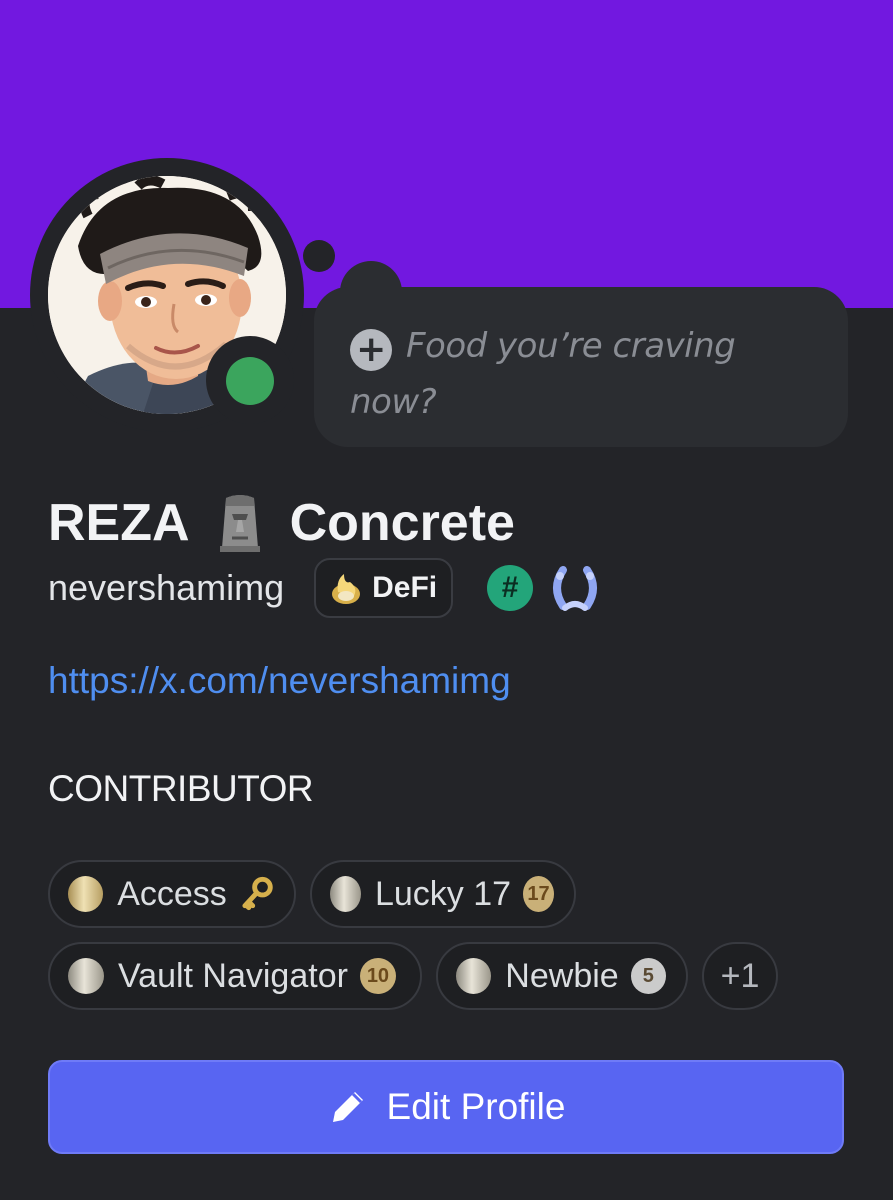 This screenshot has width=893, height=1200. I want to click on hashtag-badge-icon: #, so click(510, 588).